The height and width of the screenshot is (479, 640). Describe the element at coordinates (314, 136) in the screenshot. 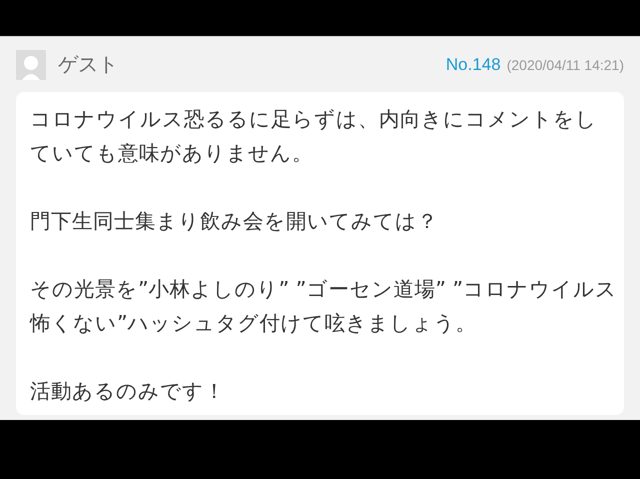

I see `comment-paragraph: コロナウイルス恐るるに足らずは、内向きにコメントをし ていても意味がありません。` at that location.